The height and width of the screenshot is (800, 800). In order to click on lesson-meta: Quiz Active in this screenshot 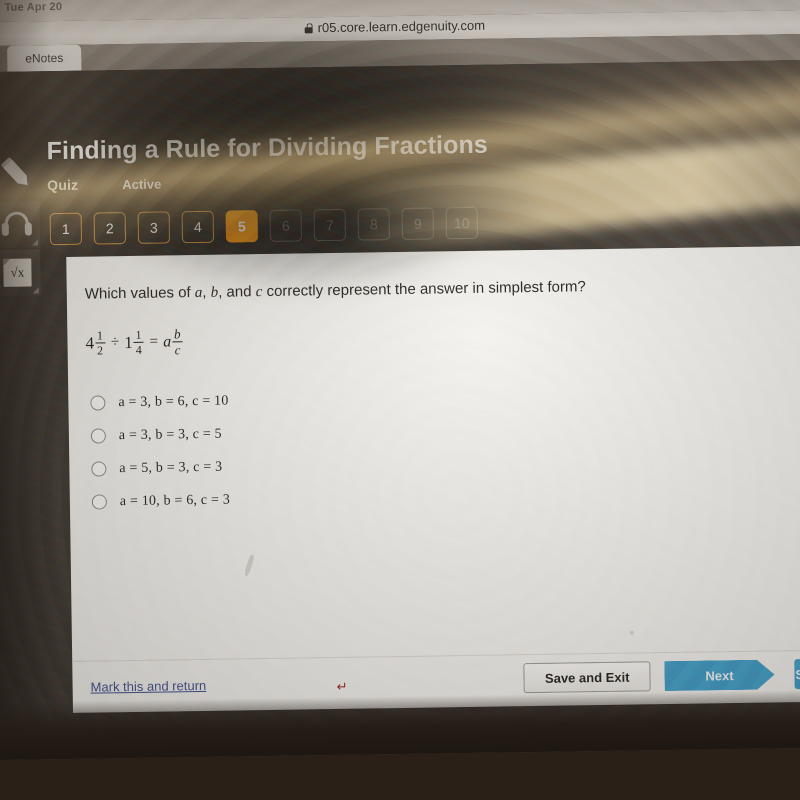, I will do `click(104, 185)`.